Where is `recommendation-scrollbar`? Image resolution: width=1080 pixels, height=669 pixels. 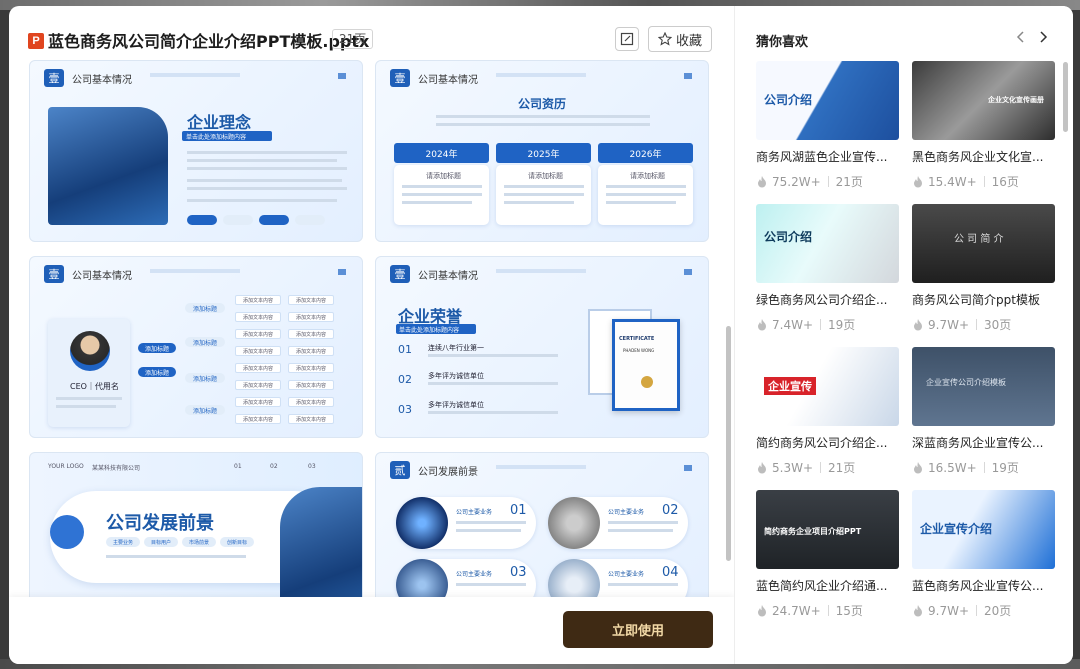
recommendation-scrollbar is located at coordinates (1065, 97).